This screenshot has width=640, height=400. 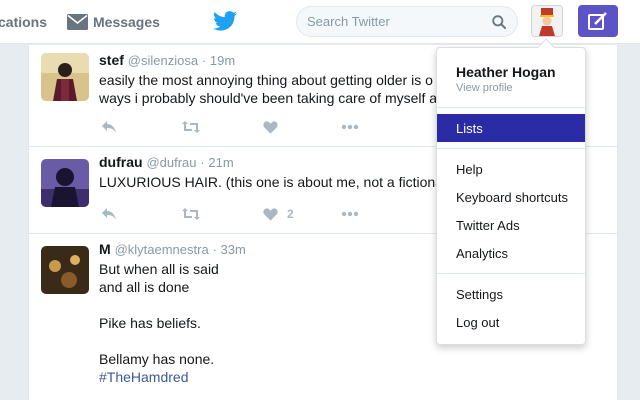 What do you see at coordinates (159, 269) in the screenshot?
I see `tweet-text-line: But when all is said` at bounding box center [159, 269].